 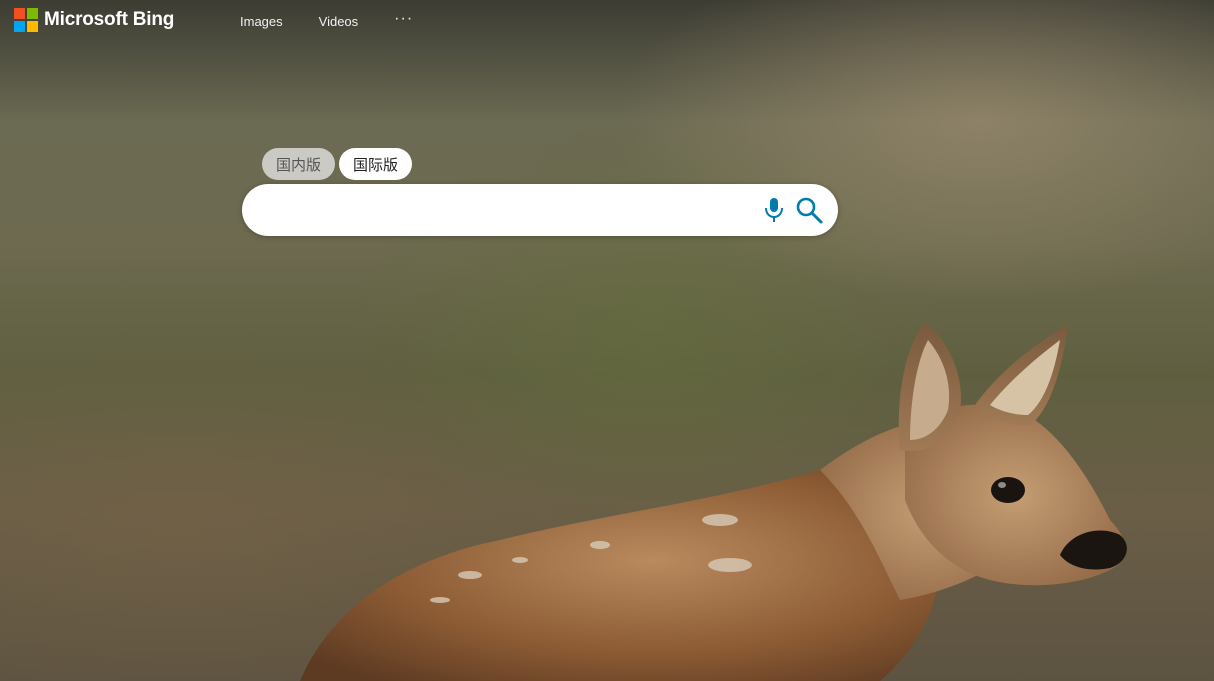 What do you see at coordinates (19, 13) in the screenshot?
I see `logo-square-red` at bounding box center [19, 13].